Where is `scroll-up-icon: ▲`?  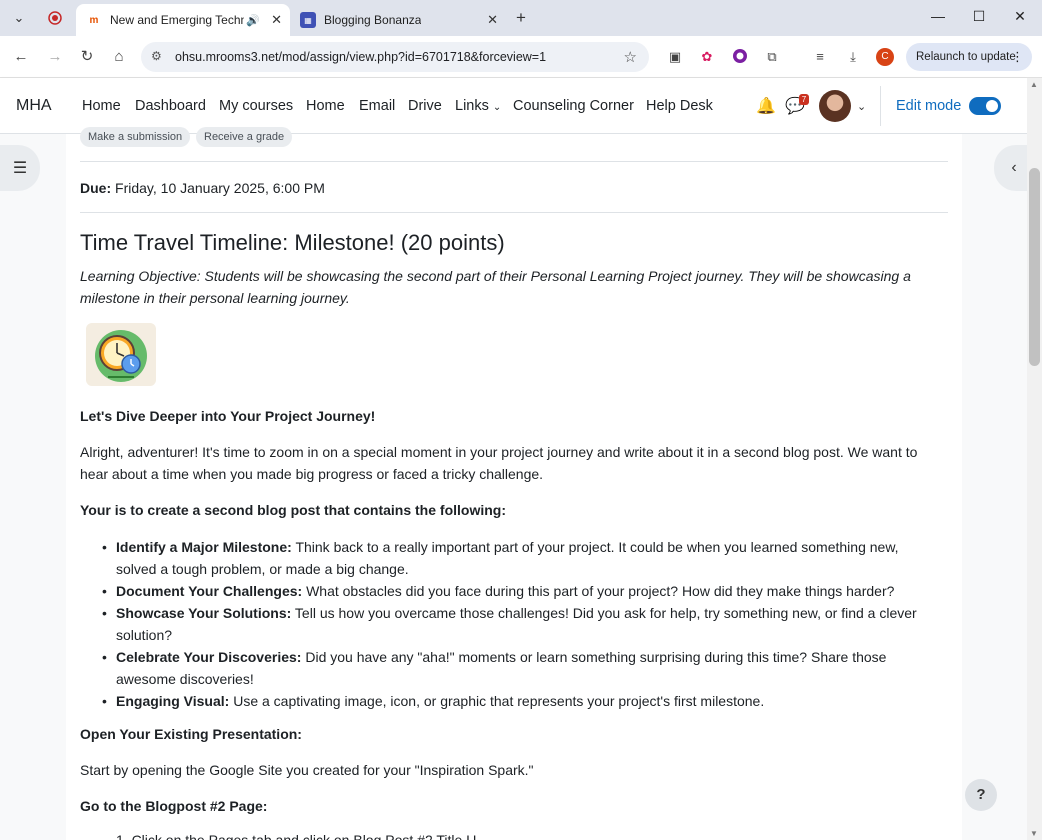 scroll-up-icon: ▲ is located at coordinates (1034, 84).